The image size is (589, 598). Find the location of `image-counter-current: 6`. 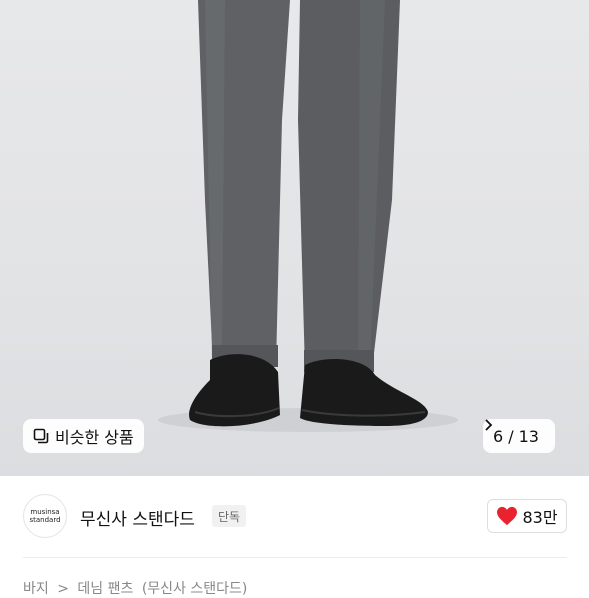

image-counter-current: 6 is located at coordinates (498, 436).